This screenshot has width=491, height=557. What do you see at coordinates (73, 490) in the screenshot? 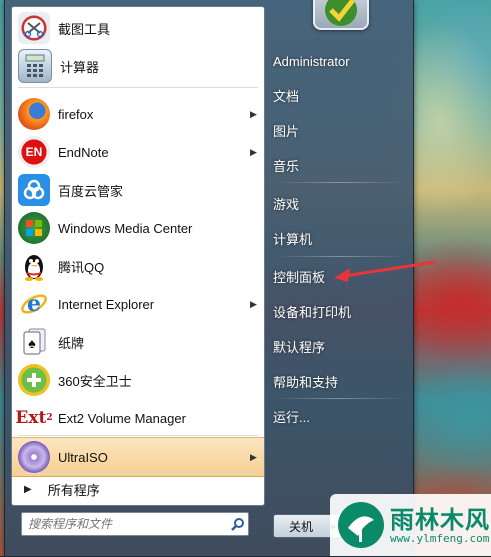
I see `all-programs-label: 所有程序` at bounding box center [73, 490].